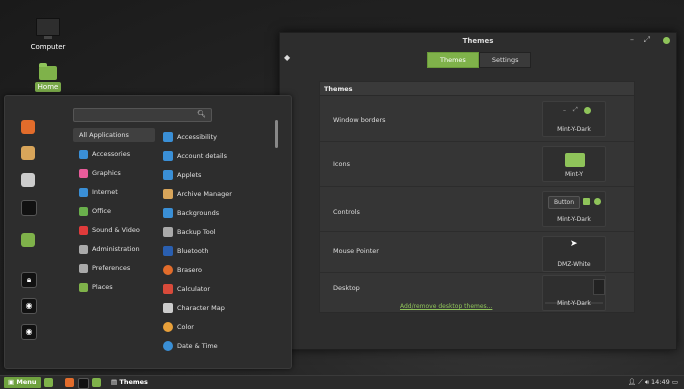 Image resolution: width=684 pixels, height=389 pixels. Describe the element at coordinates (168, 232) in the screenshot. I see `backup-tool-icon` at that location.